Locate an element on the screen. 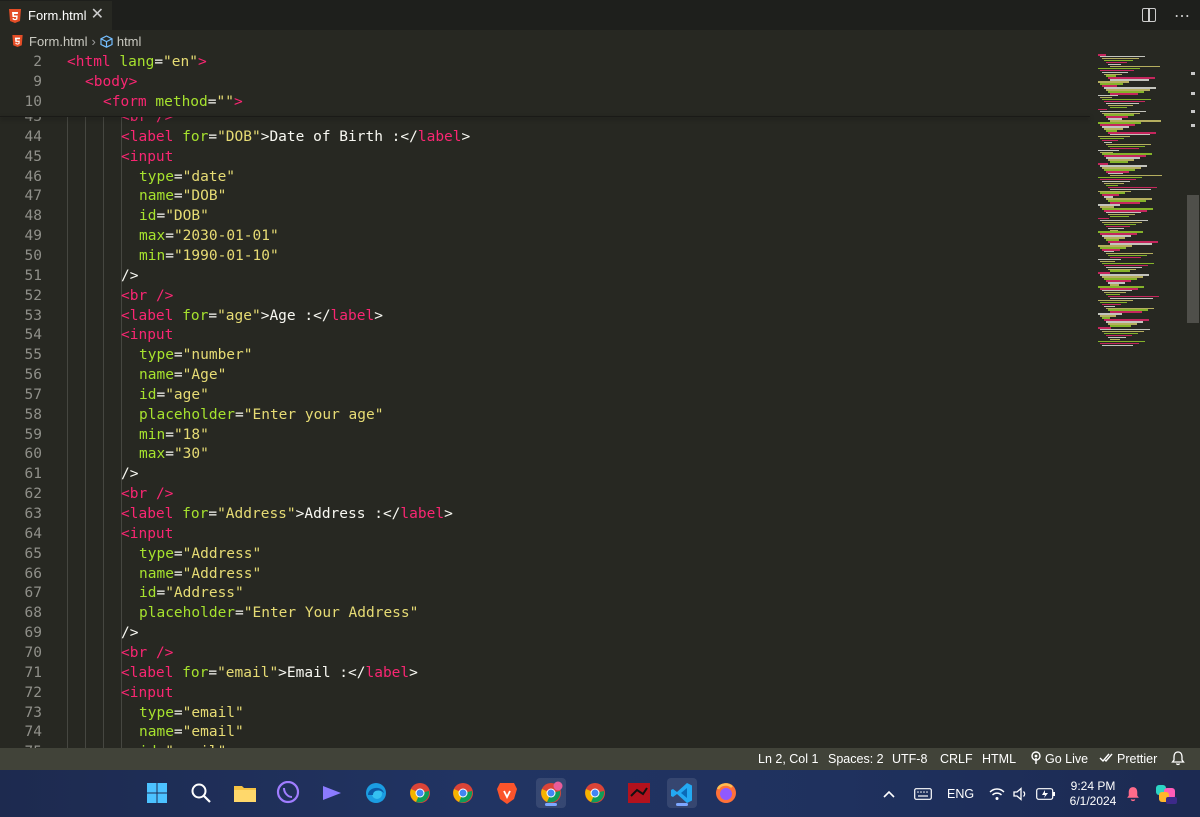  line-number: 52 is located at coordinates (21, 296).